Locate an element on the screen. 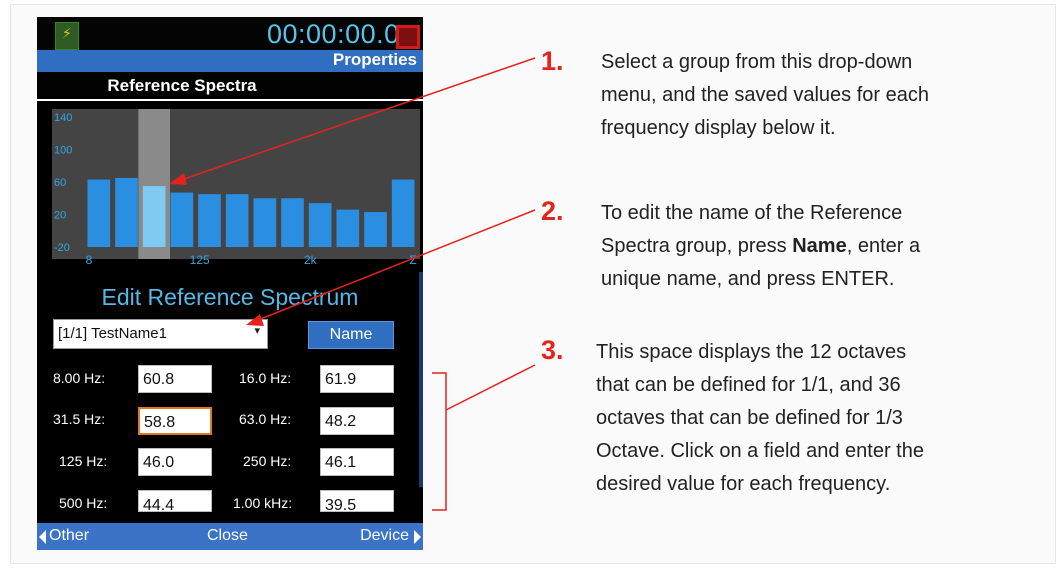 Image resolution: width=1063 pixels, height=570 pixels. close-button: Close is located at coordinates (227, 536).